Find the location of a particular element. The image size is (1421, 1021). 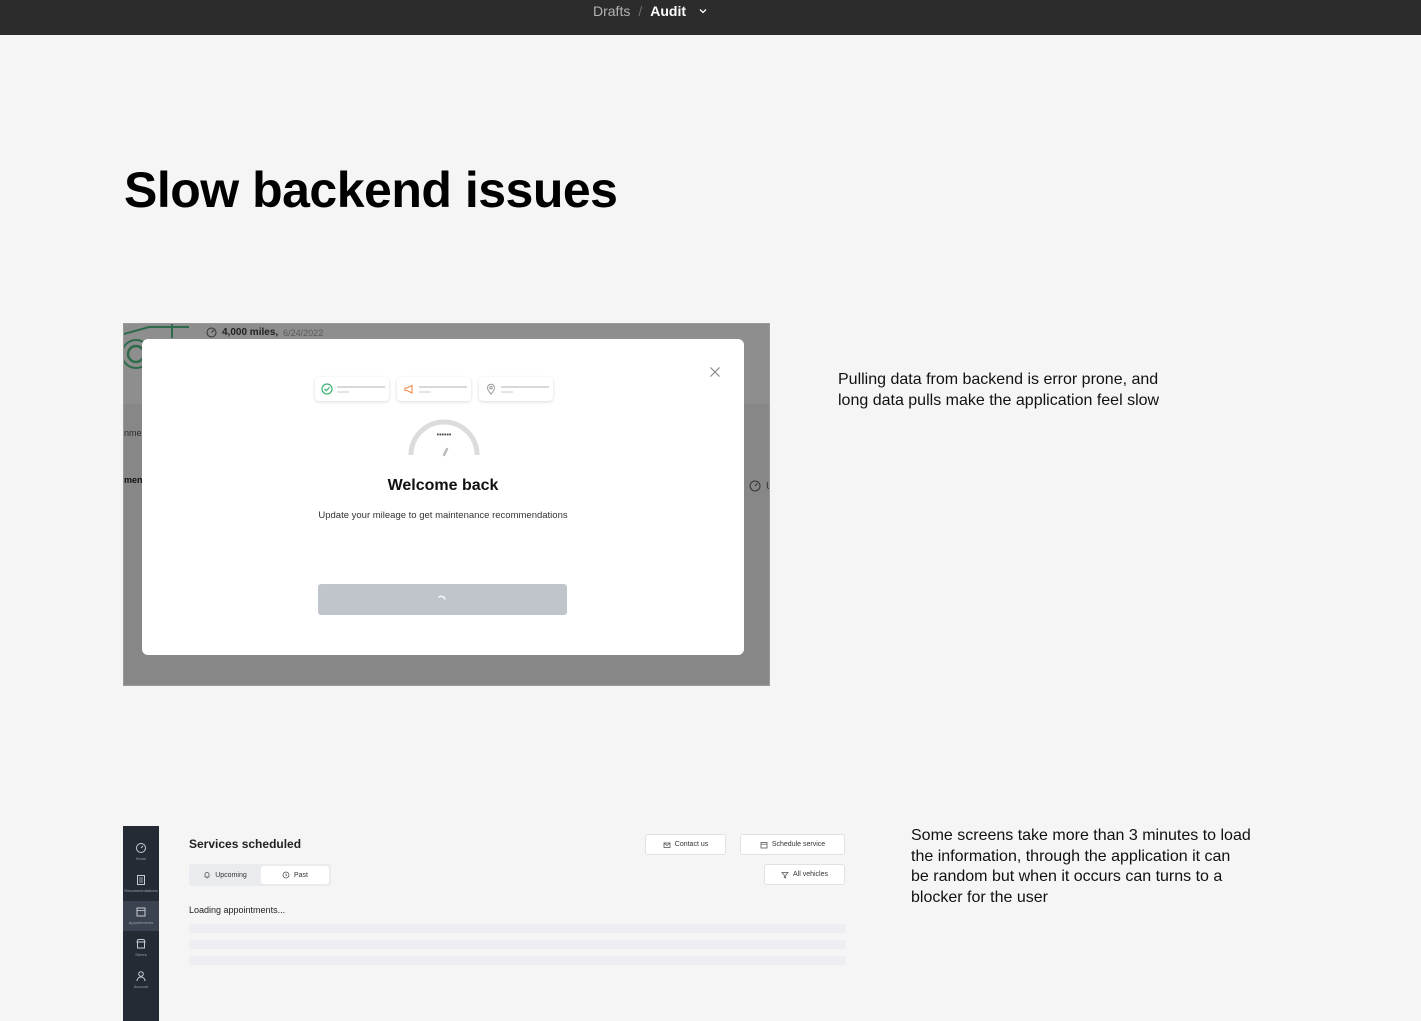

sidebar-item-label: Appointments is located at coordinates (141, 922).